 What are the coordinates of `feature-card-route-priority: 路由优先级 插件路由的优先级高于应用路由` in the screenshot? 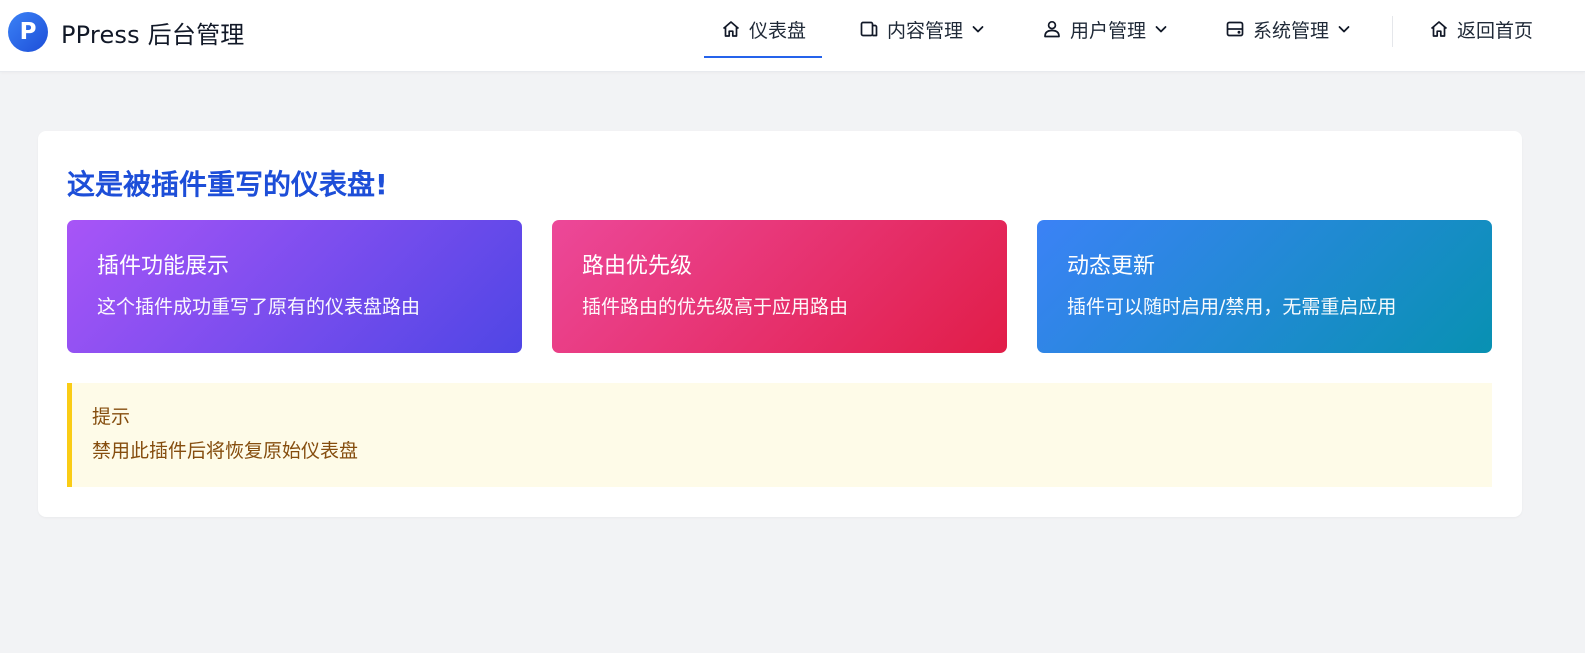 It's located at (779, 286).